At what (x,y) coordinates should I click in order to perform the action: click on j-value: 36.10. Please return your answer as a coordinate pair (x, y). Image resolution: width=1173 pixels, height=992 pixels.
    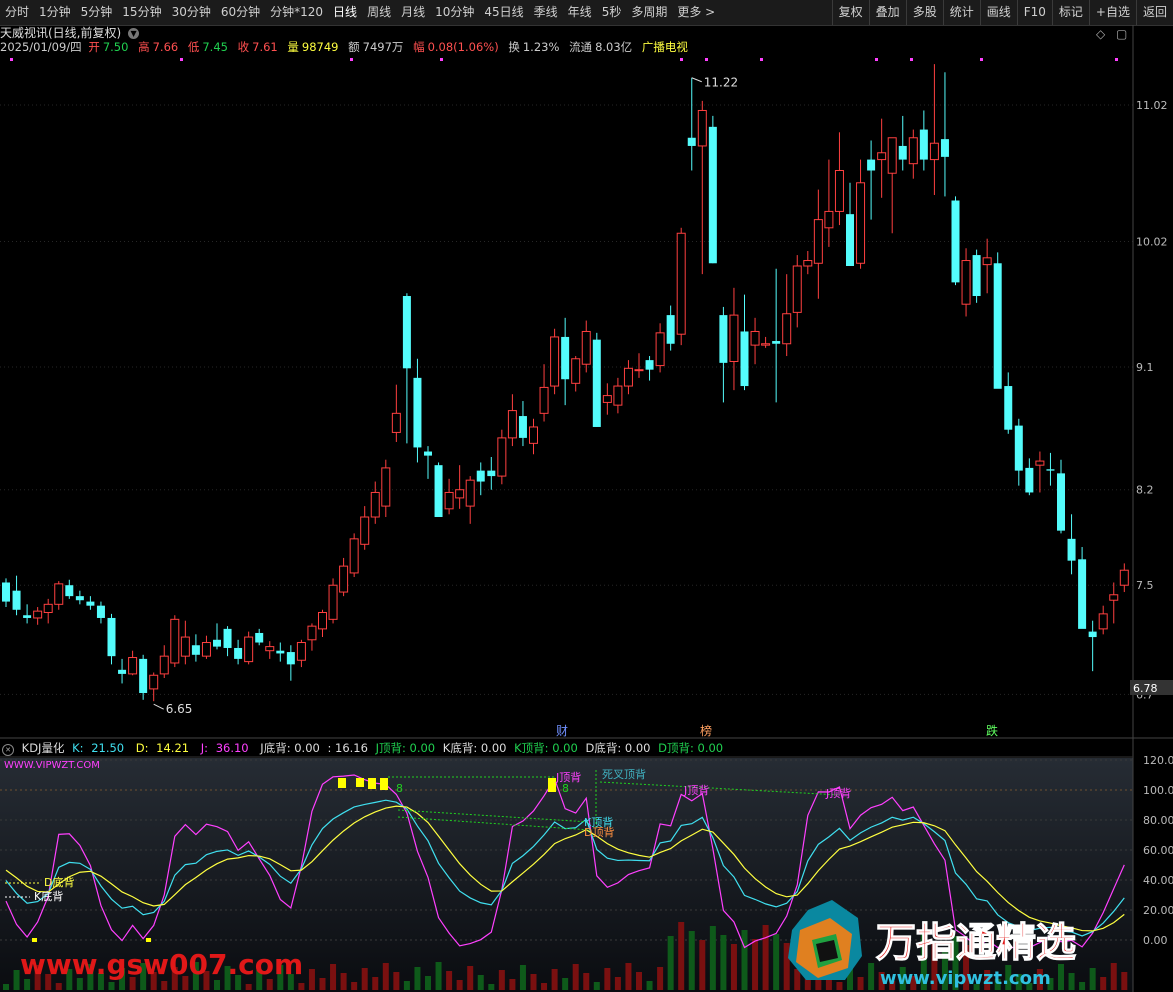
    Looking at the image, I should click on (232, 748).